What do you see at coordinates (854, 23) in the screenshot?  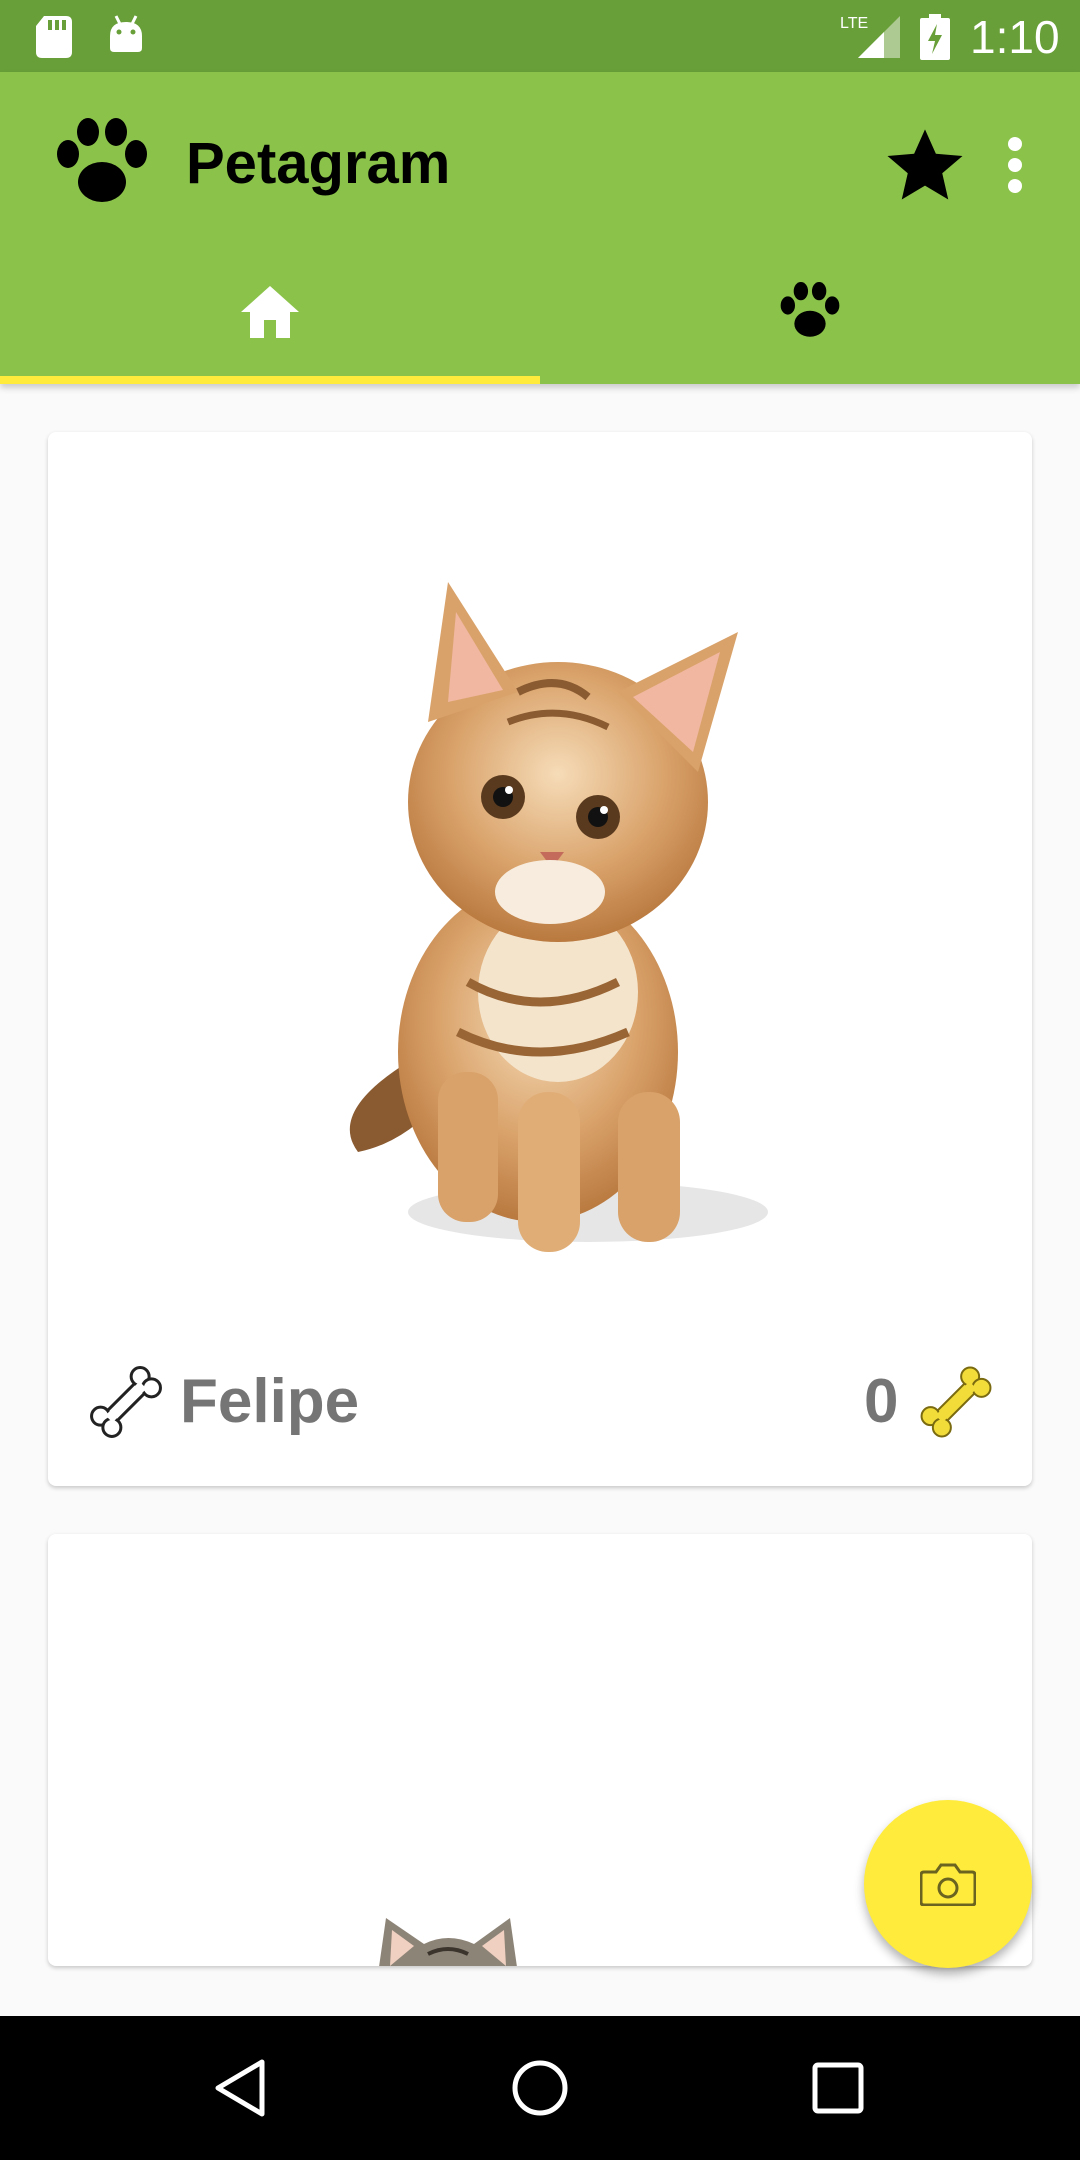 I see `svg-text: LTE` at bounding box center [854, 23].